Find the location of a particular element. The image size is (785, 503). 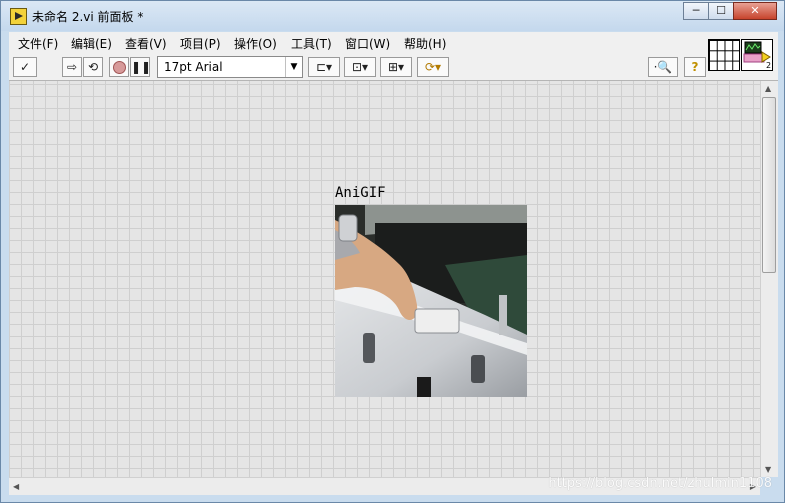

vi-icon: 2 is located at coordinates (757, 55).